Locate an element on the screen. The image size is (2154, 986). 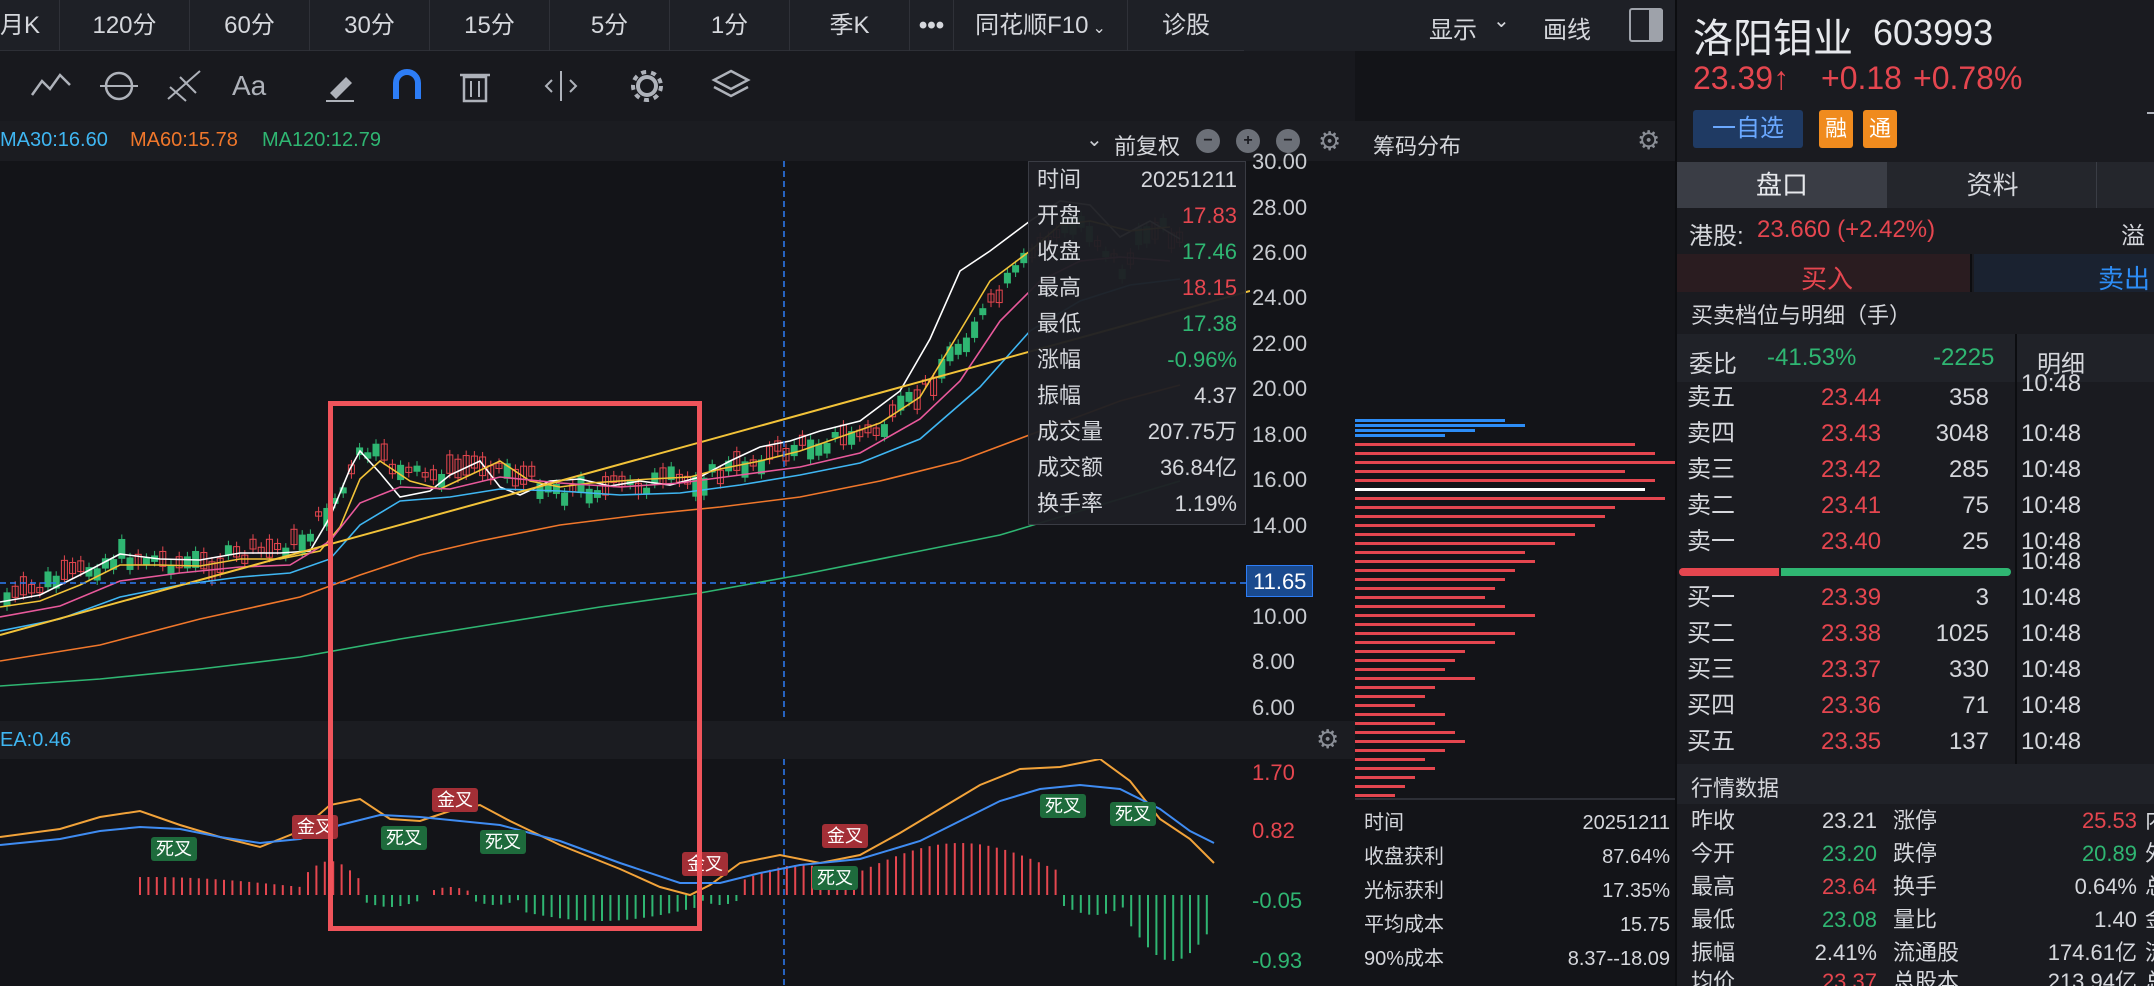
price-tick: 10.00 is located at coordinates (1280, 616).